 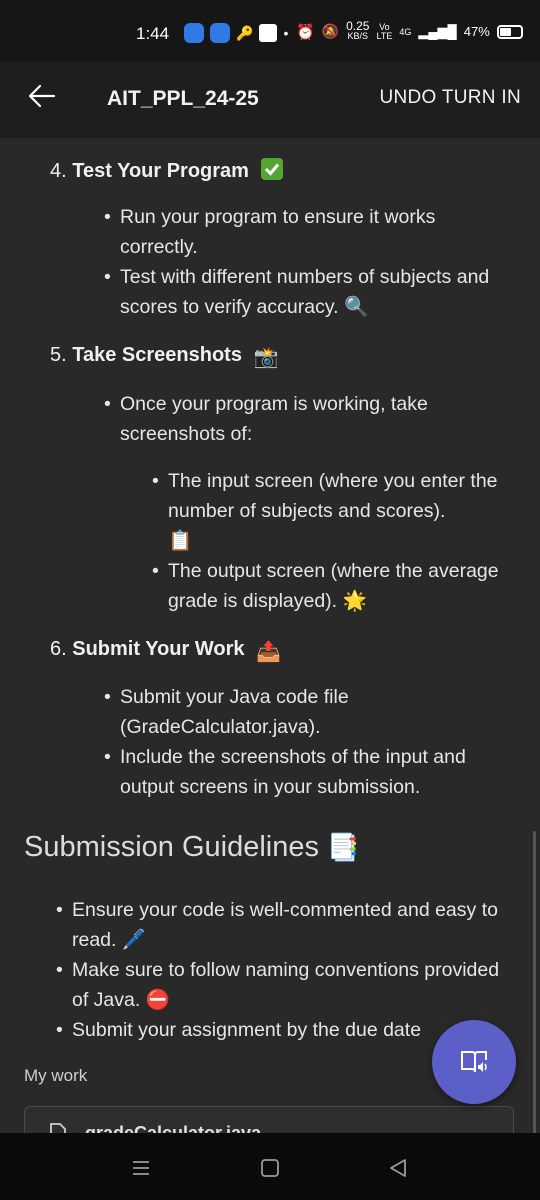 I want to click on net-speed-unit: KB/S, so click(x=358, y=36).